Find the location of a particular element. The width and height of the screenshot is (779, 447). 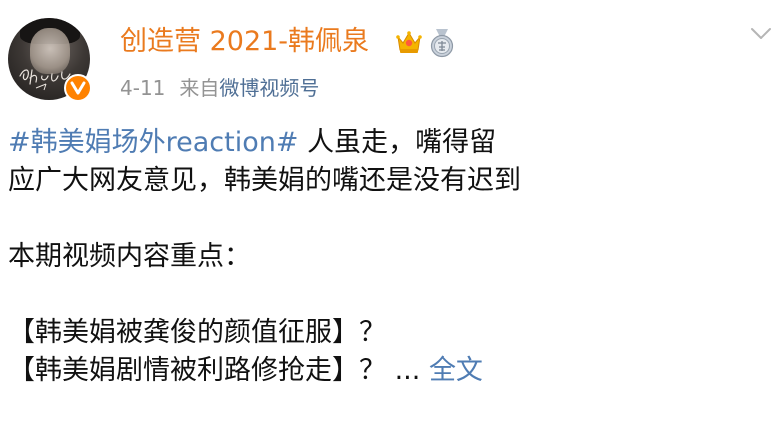

source-link: 微博视频号 is located at coordinates (269, 88).